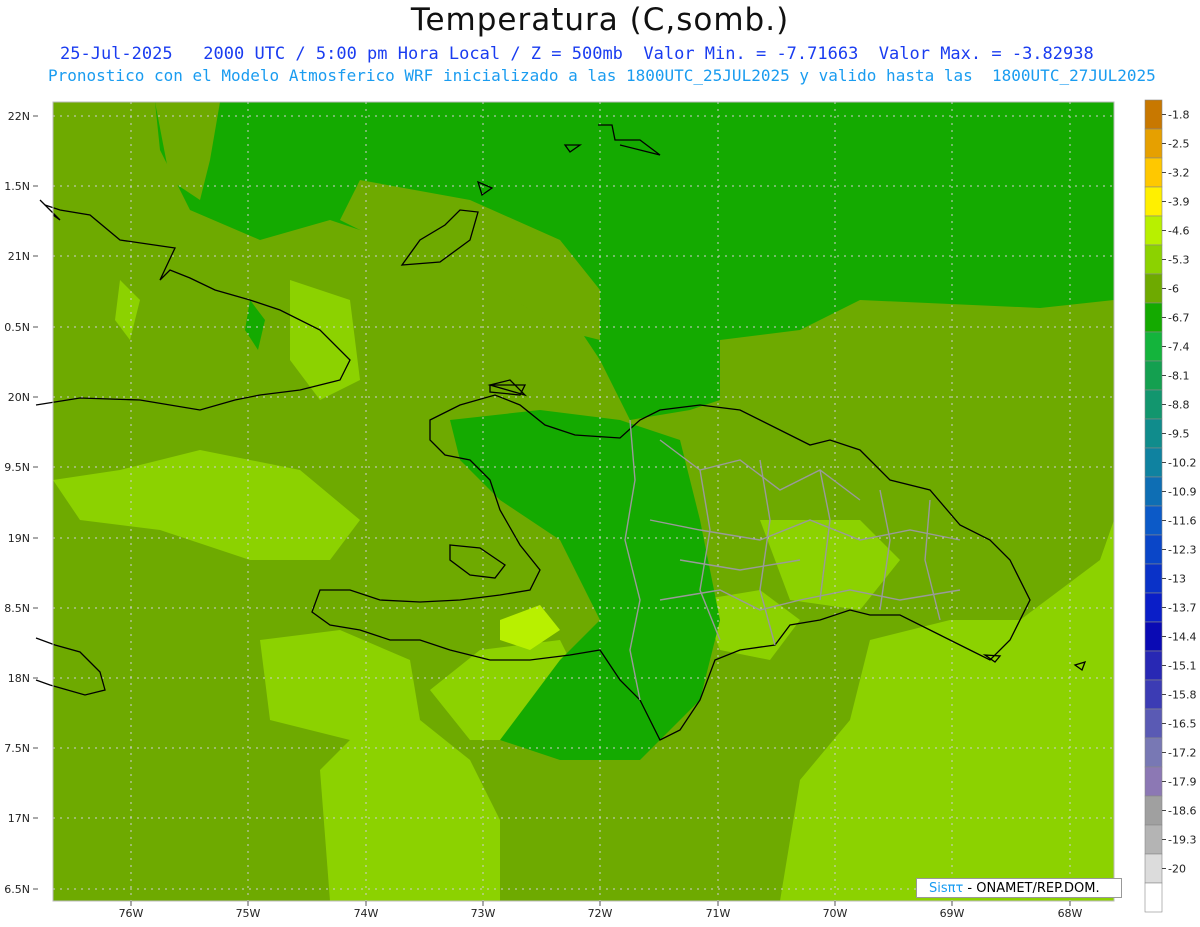 Image resolution: width=1200 pixels, height=927 pixels. Describe the element at coordinates (17, 327) in the screenshot. I see `lat-label: 0.5N` at that location.